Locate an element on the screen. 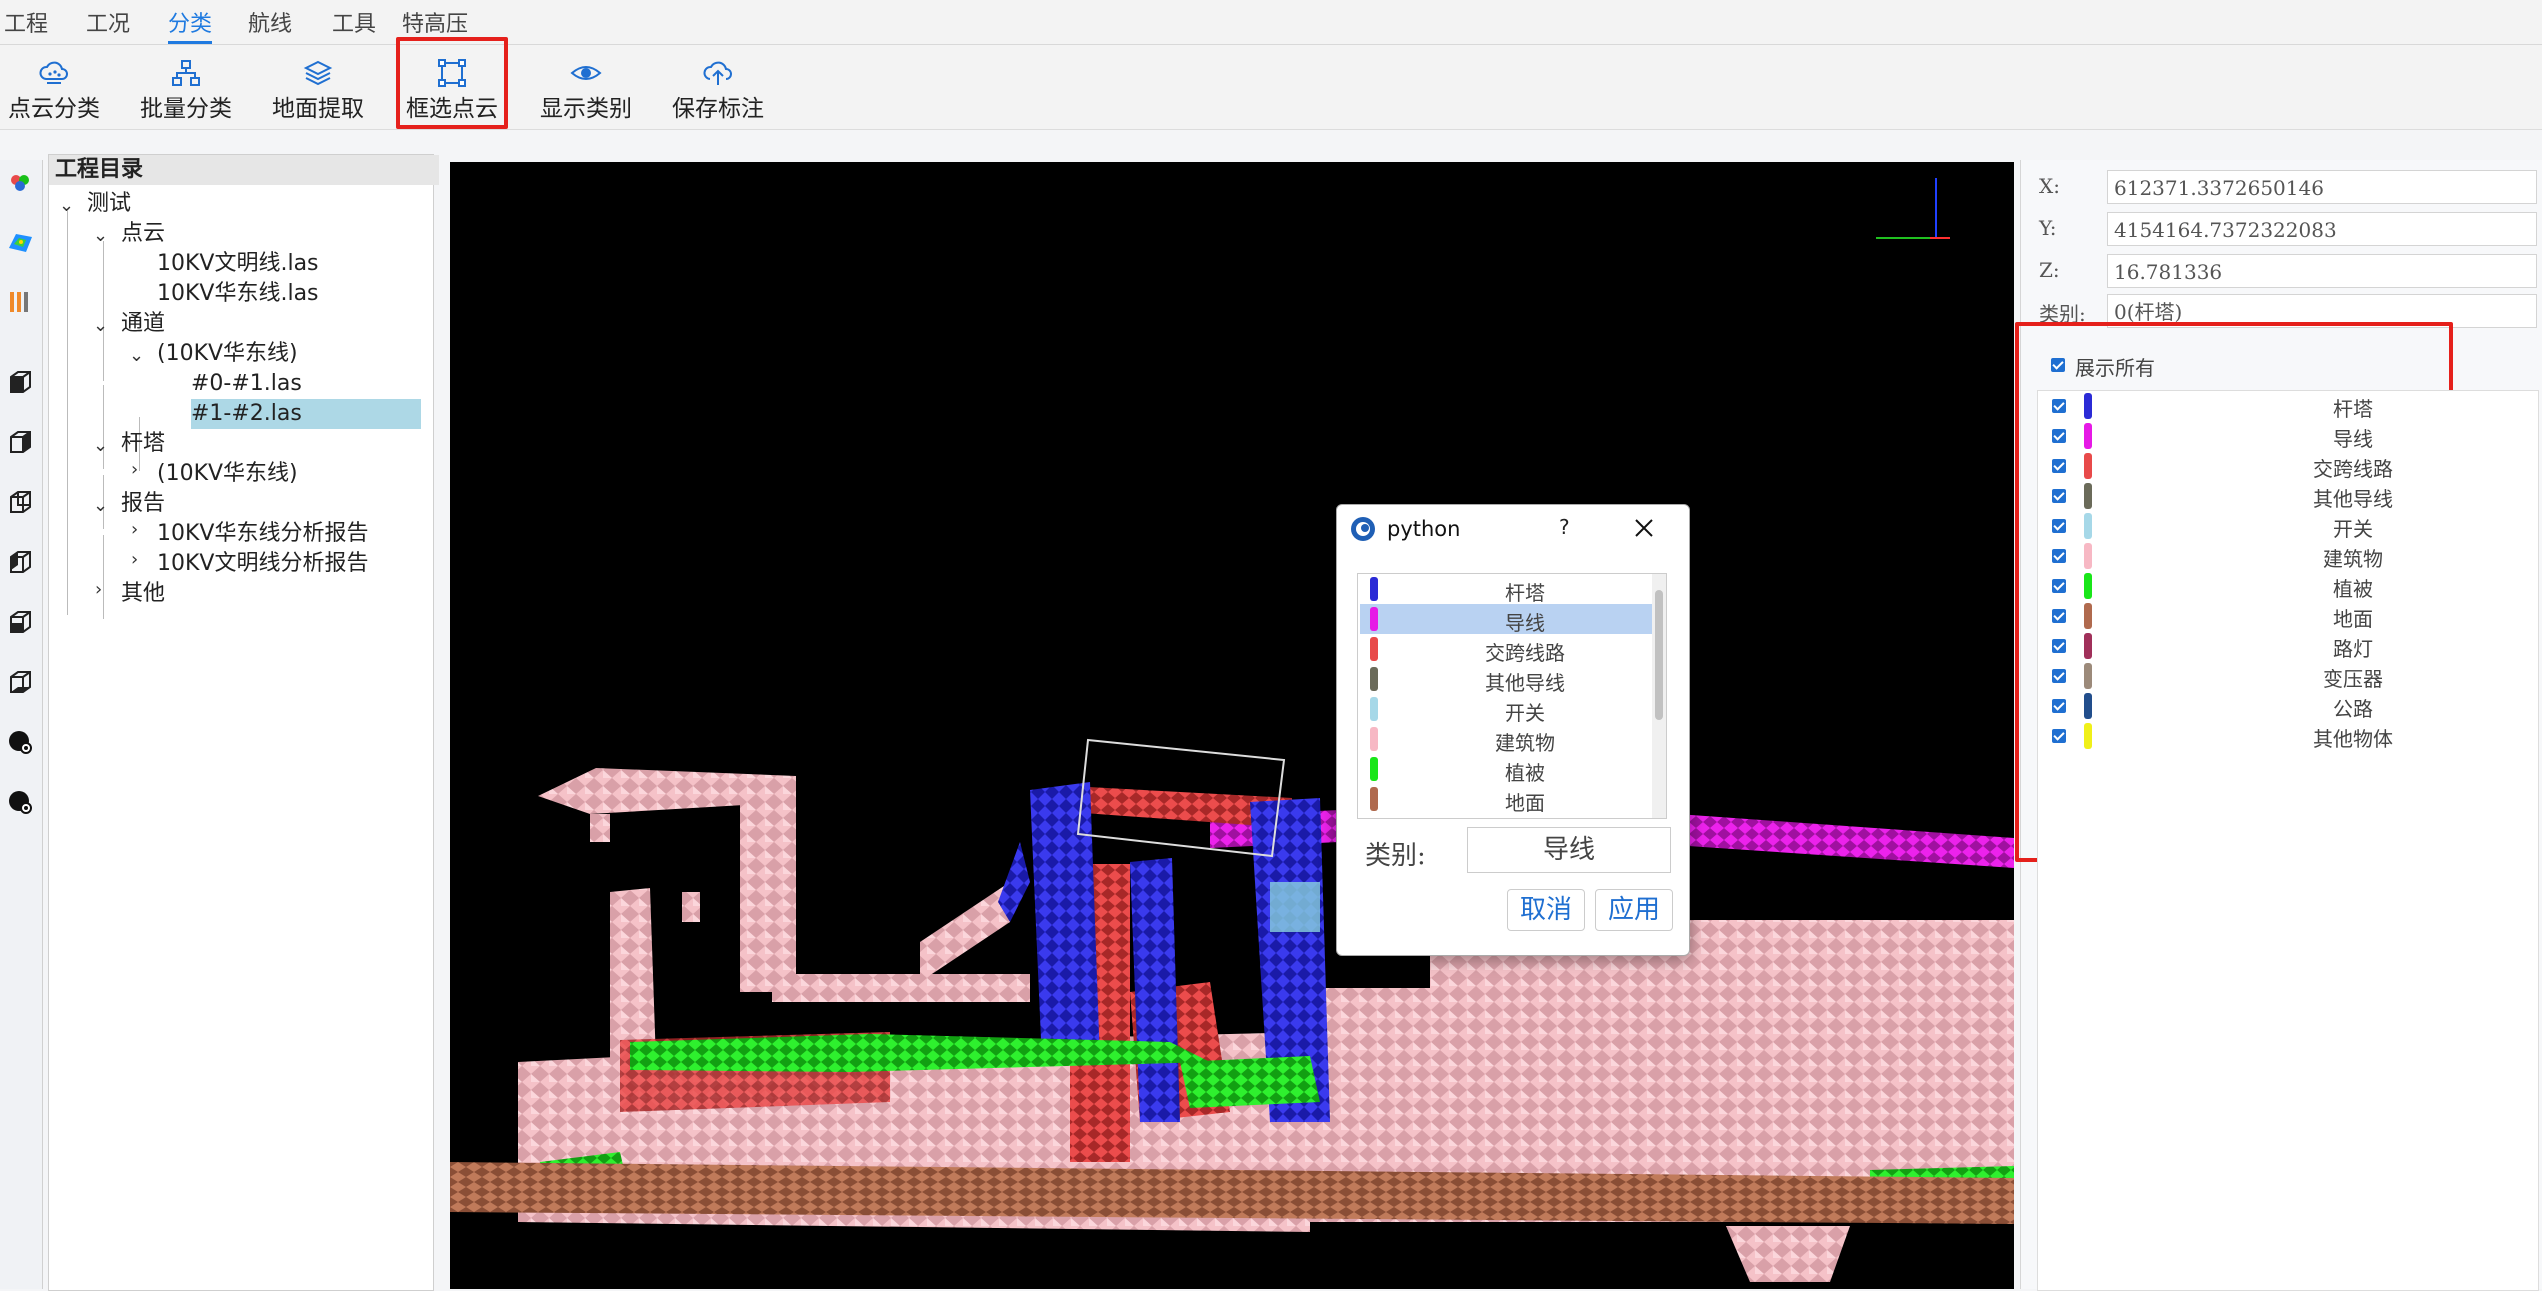  tree-node-channel: 通道 is located at coordinates (143, 324).